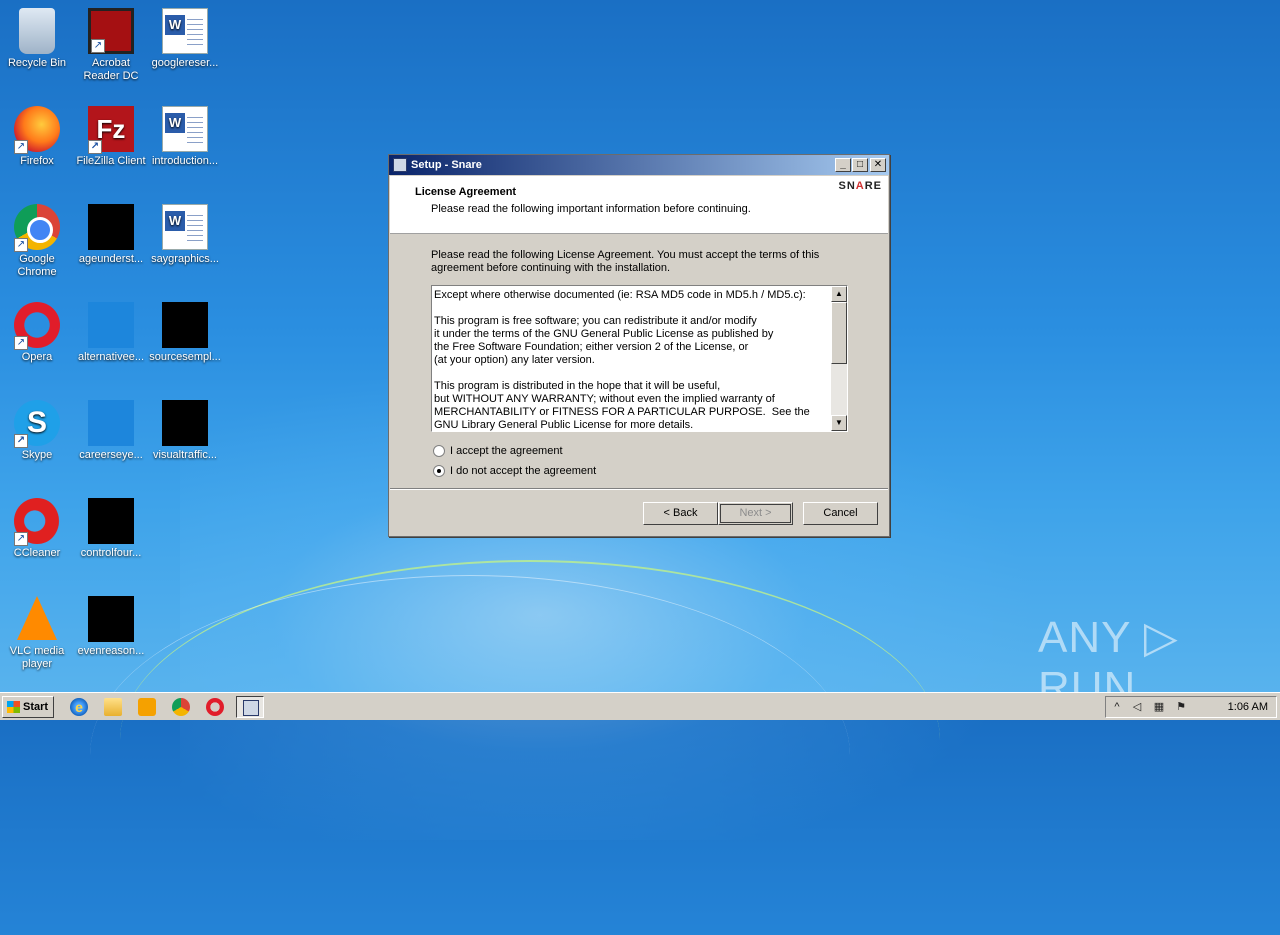 Image resolution: width=1280 pixels, height=935 pixels. I want to click on desktop-icon-acrobat: ↗ Acrobat Reader DC, so click(111, 45).